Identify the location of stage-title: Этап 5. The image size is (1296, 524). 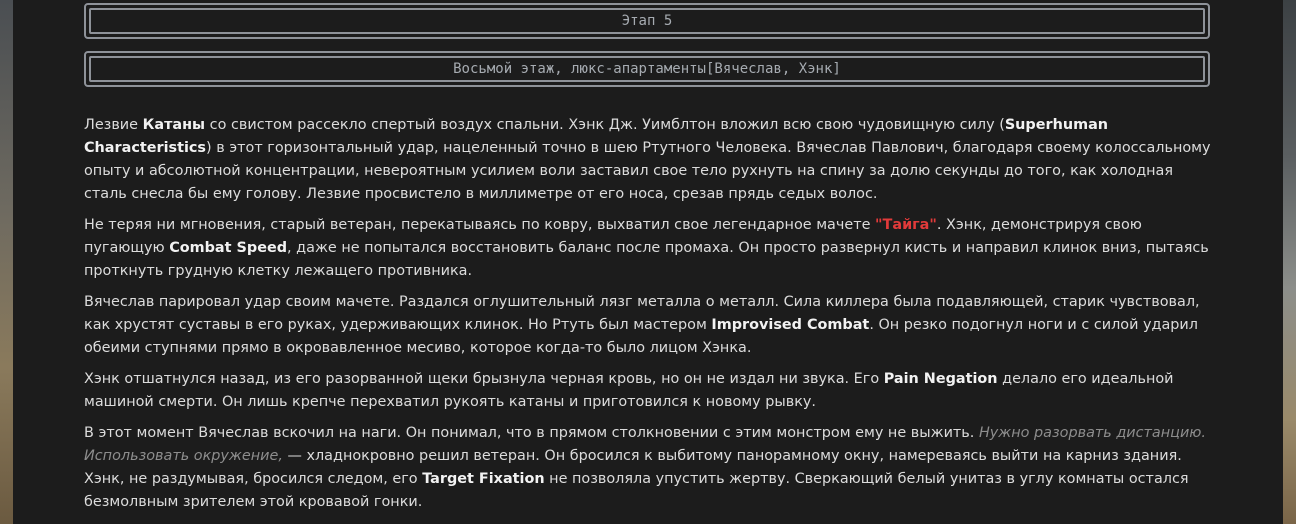
(647, 21).